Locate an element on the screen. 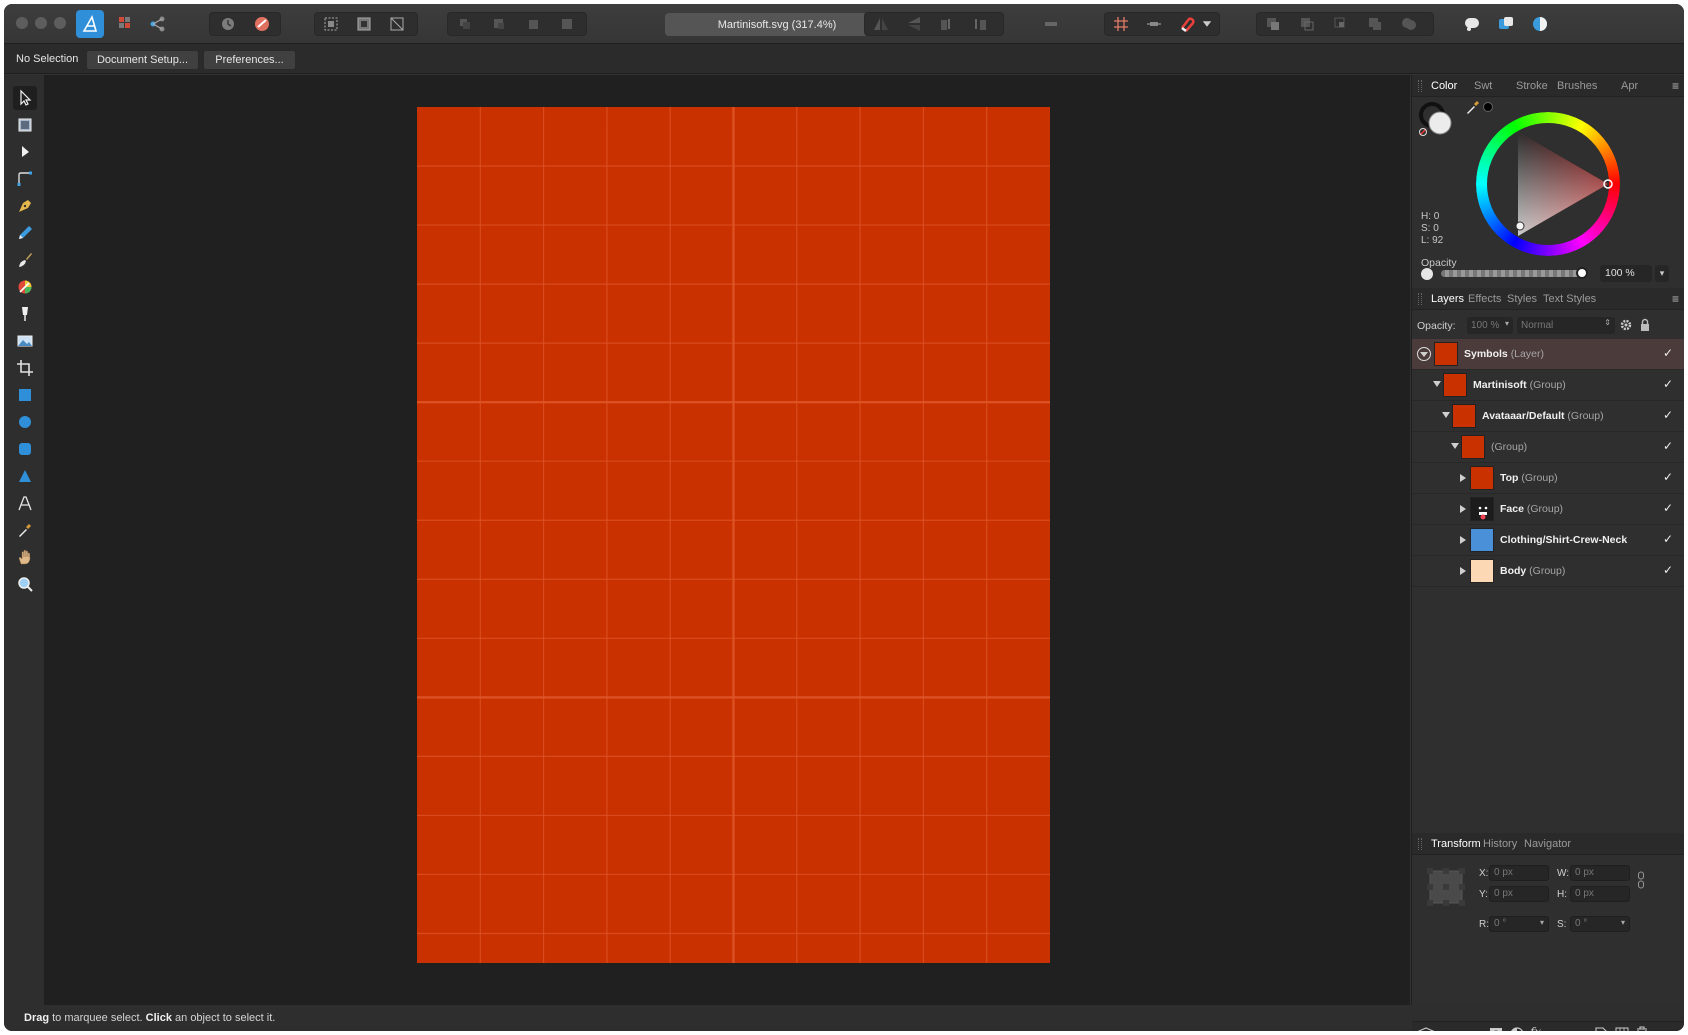 The width and height of the screenshot is (1688, 1035). node-tool-icon is located at coordinates (25, 152).